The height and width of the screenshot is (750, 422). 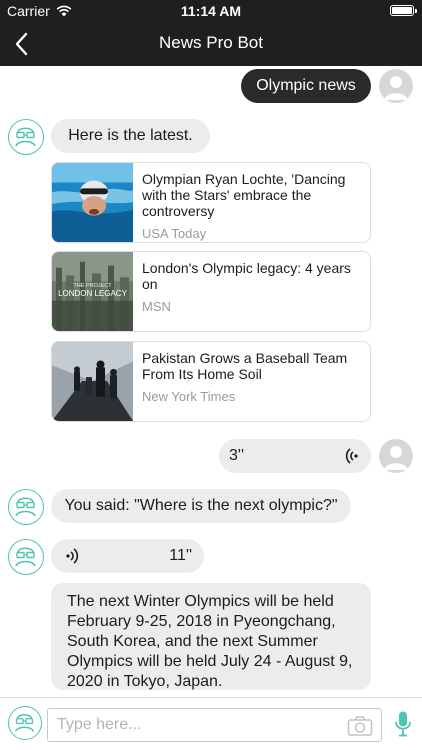 I want to click on voice-duration: 3'', so click(x=237, y=455).